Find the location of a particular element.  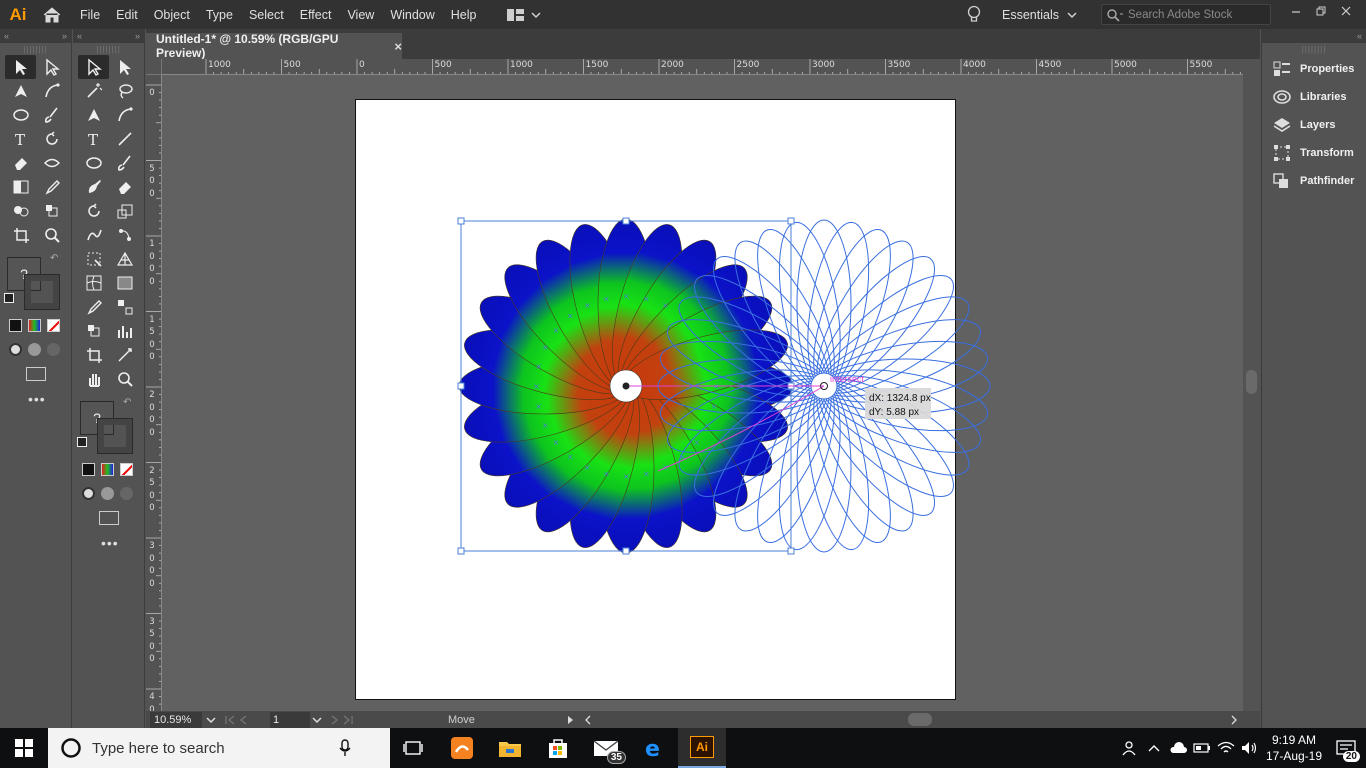

scroll-thumb is located at coordinates (1251, 382).